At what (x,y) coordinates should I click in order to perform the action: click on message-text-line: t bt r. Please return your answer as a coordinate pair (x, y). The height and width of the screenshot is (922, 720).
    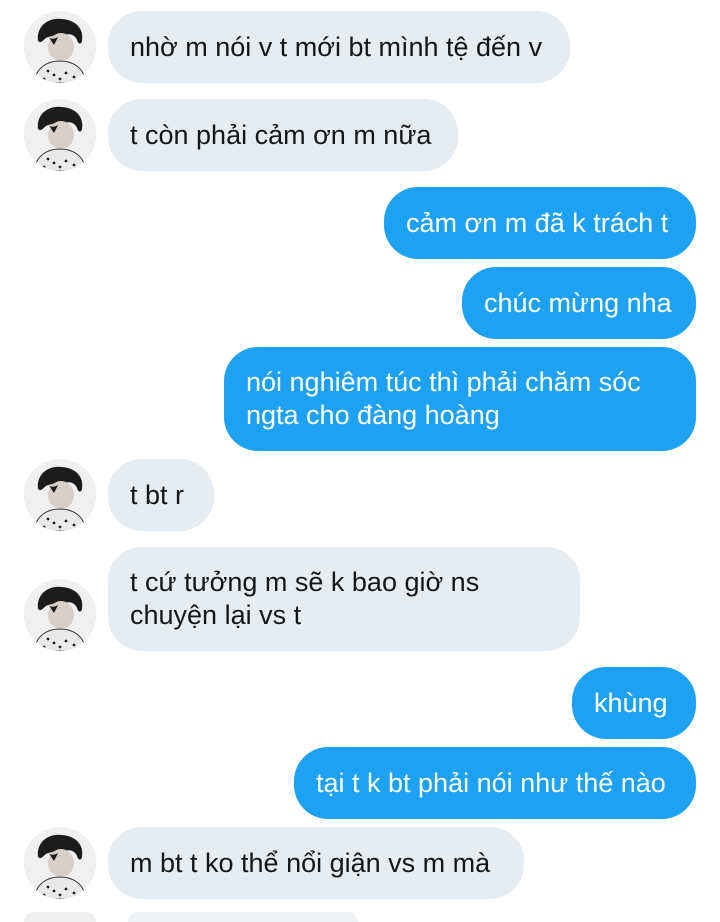
    Looking at the image, I should click on (157, 494).